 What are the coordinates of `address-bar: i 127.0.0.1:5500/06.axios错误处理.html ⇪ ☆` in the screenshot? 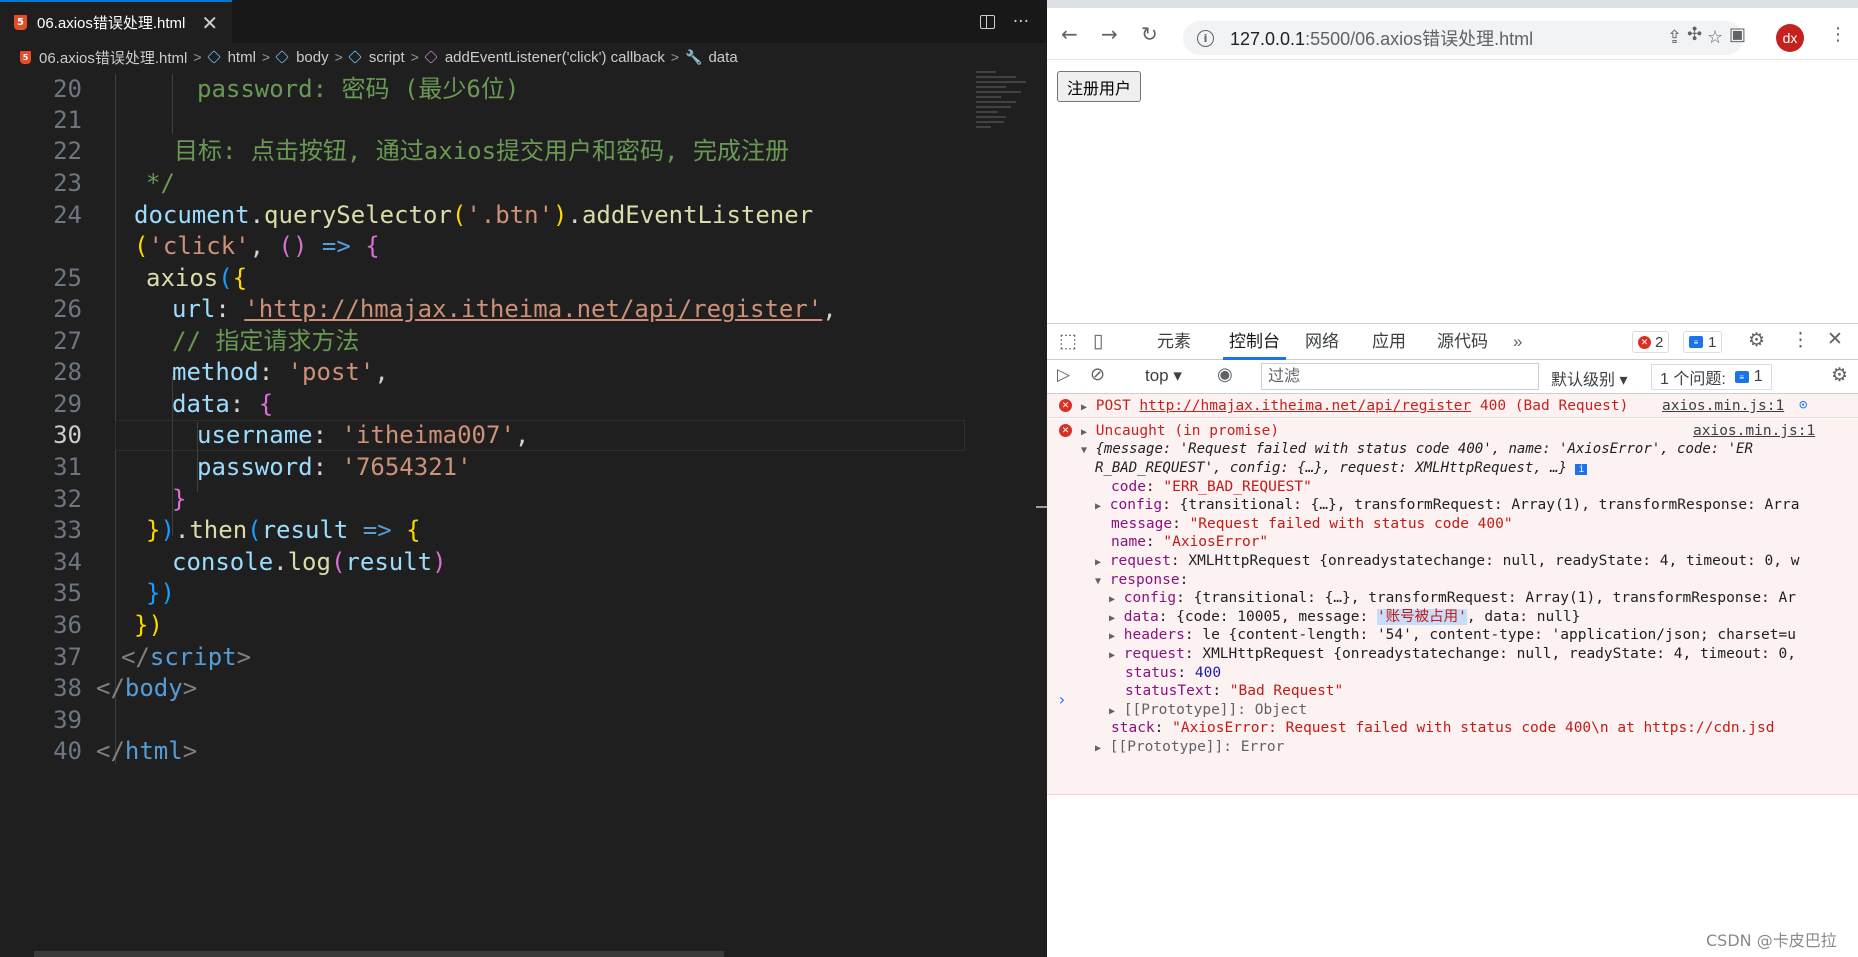 It's located at (1463, 38).